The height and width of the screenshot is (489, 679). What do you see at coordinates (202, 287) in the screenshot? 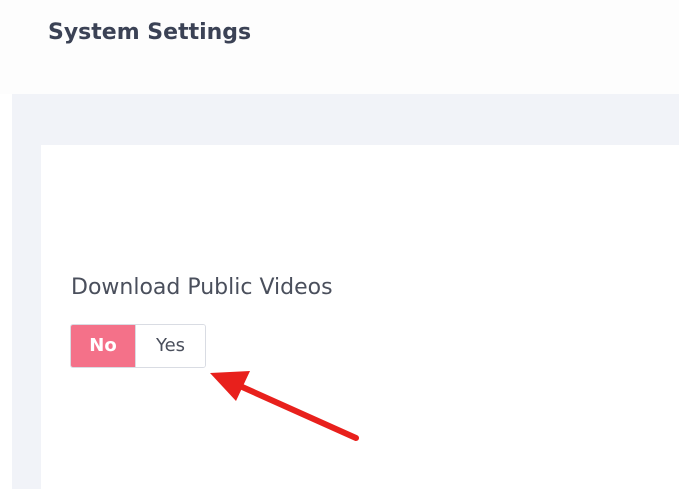
I see `download-public-videos-label: Download Public Videos` at bounding box center [202, 287].